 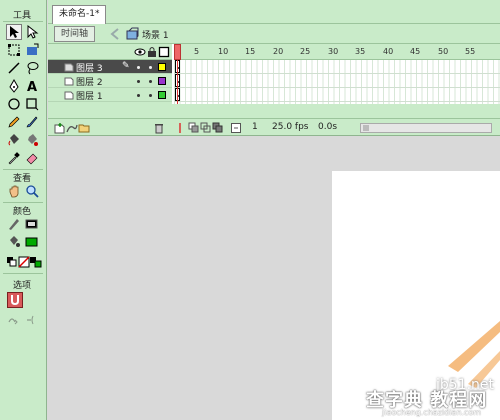 I want to click on edit-multiple-frames-icon, so click(x=218, y=128).